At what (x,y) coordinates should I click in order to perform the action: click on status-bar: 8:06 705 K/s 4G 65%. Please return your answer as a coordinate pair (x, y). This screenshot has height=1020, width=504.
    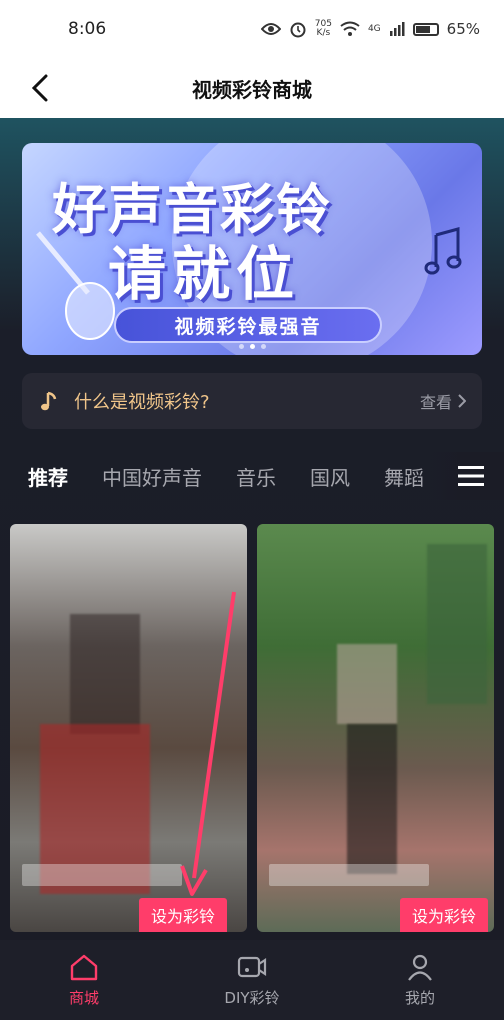
    Looking at the image, I should click on (252, 29).